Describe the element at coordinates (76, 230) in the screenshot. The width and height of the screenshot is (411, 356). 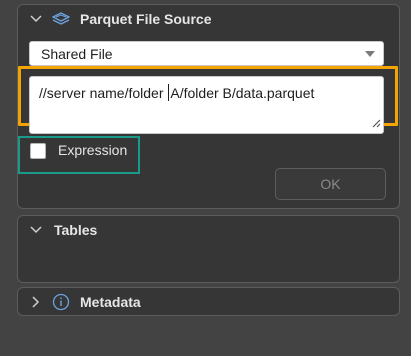
I see `tables-panel-title: Tables` at that location.